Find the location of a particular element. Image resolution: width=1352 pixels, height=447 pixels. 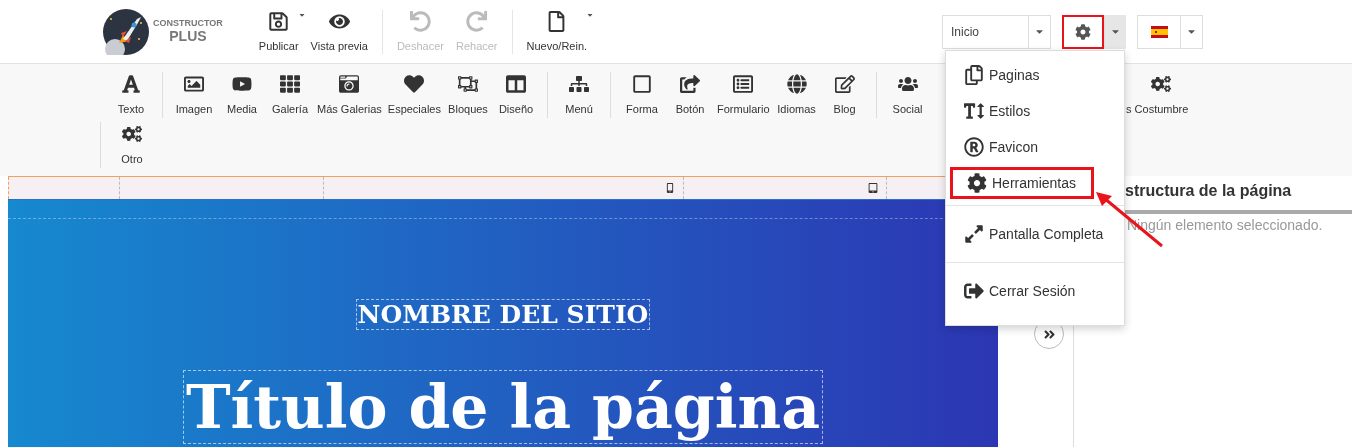

page-title: Título de la página is located at coordinates (503, 407).